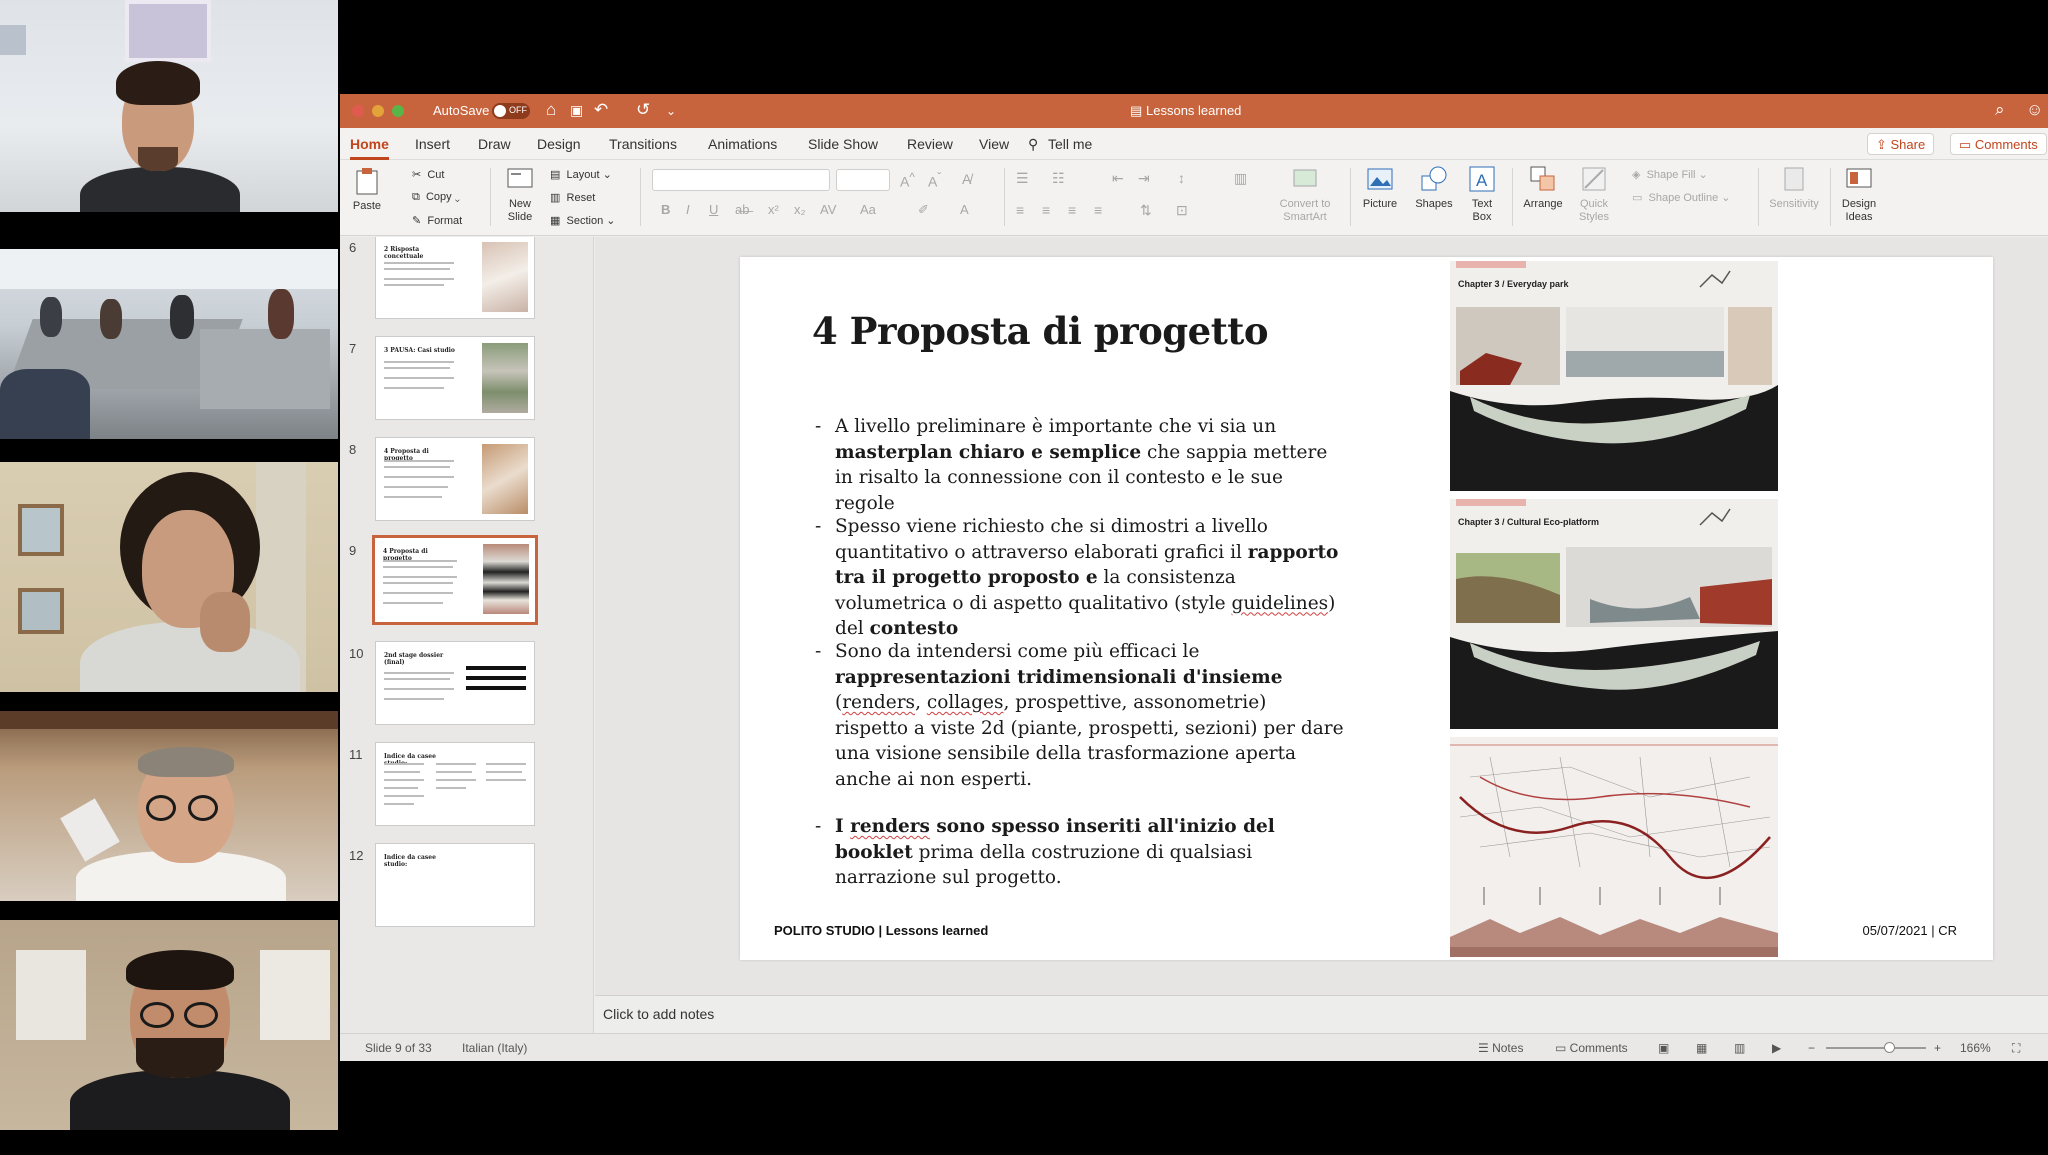  I want to click on fit-to-window-icon: ⛶, so click(2016, 1048).